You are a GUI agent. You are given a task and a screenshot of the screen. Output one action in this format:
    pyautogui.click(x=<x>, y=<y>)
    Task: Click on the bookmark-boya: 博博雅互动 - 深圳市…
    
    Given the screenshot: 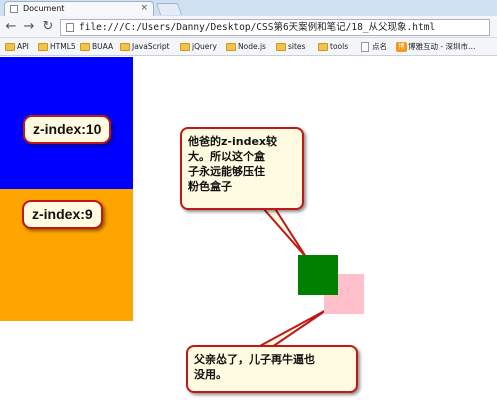 What is the action you would take?
    pyautogui.click(x=435, y=47)
    